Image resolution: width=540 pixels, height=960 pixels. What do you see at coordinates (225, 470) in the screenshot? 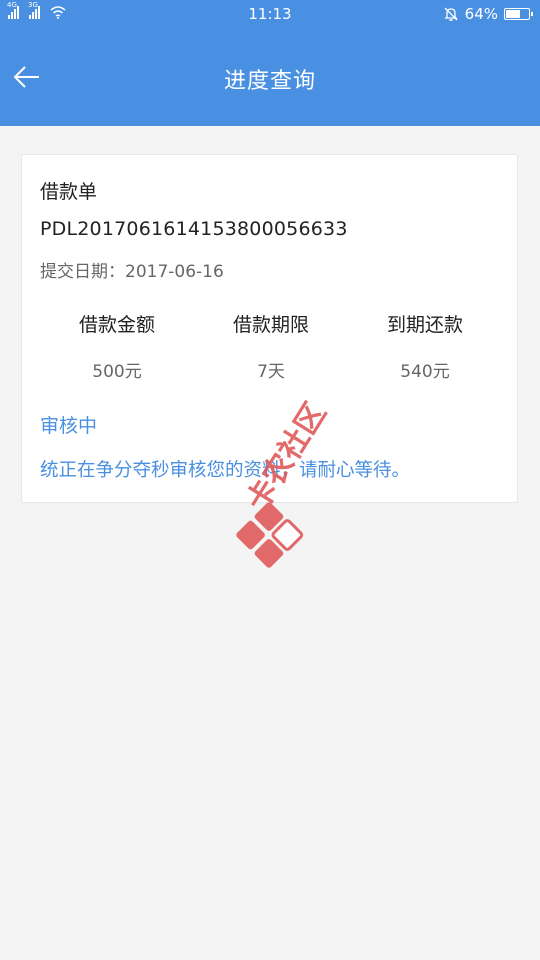
I see `status-message: 统正在争分夺秒审核您的资料，请耐心等待。` at bounding box center [225, 470].